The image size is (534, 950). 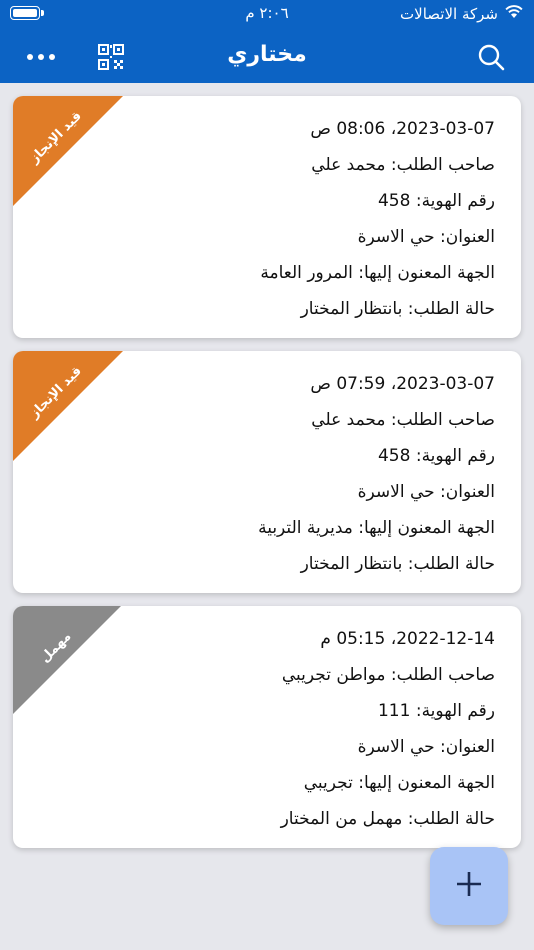 I want to click on request-recipient: الجهة المعنون إليها: مديرية التربية, so click(x=376, y=528).